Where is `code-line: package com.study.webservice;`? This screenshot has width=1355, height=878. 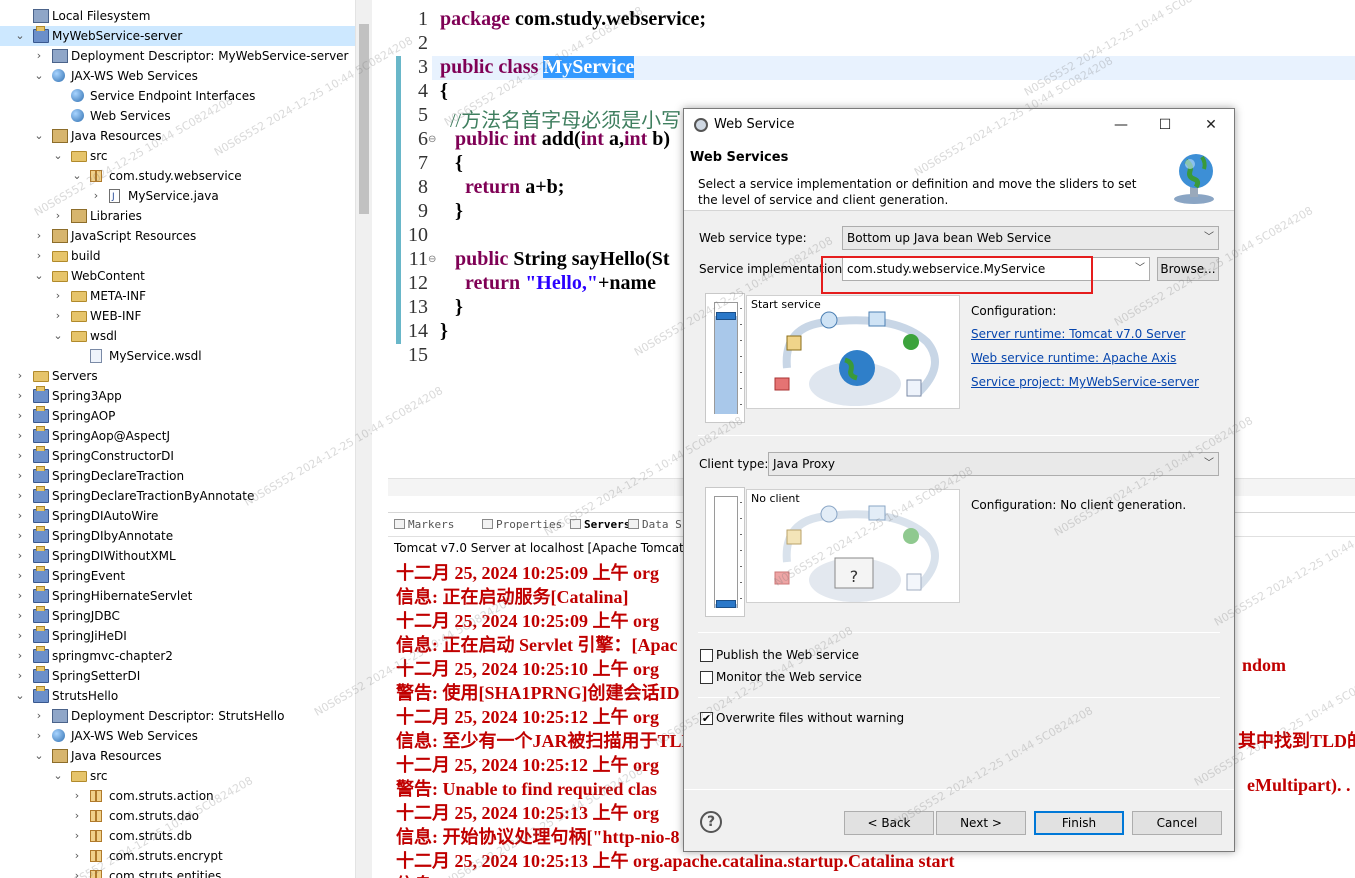 code-line: package com.study.webservice; is located at coordinates (573, 19).